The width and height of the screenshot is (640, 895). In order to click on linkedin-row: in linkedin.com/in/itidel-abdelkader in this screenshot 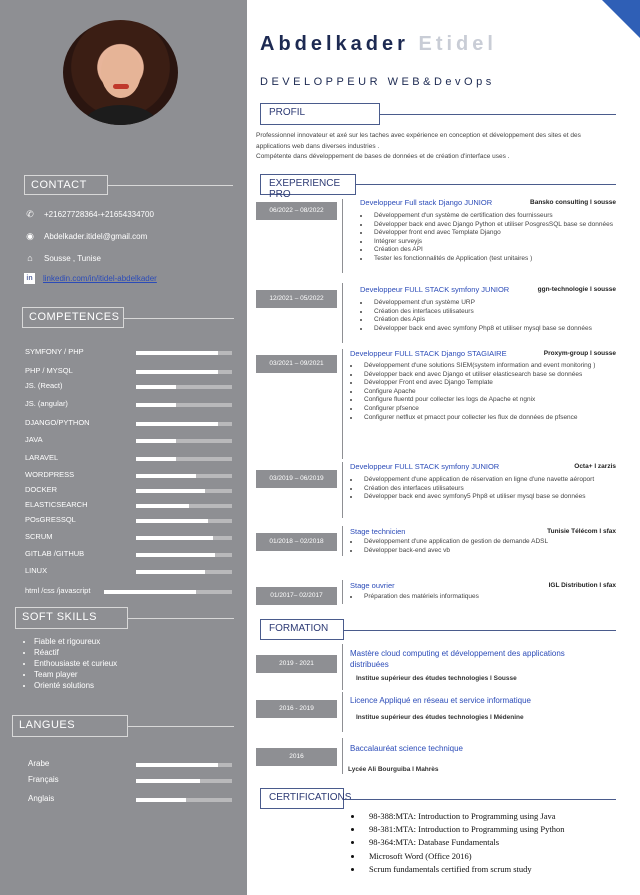, I will do `click(90, 278)`.